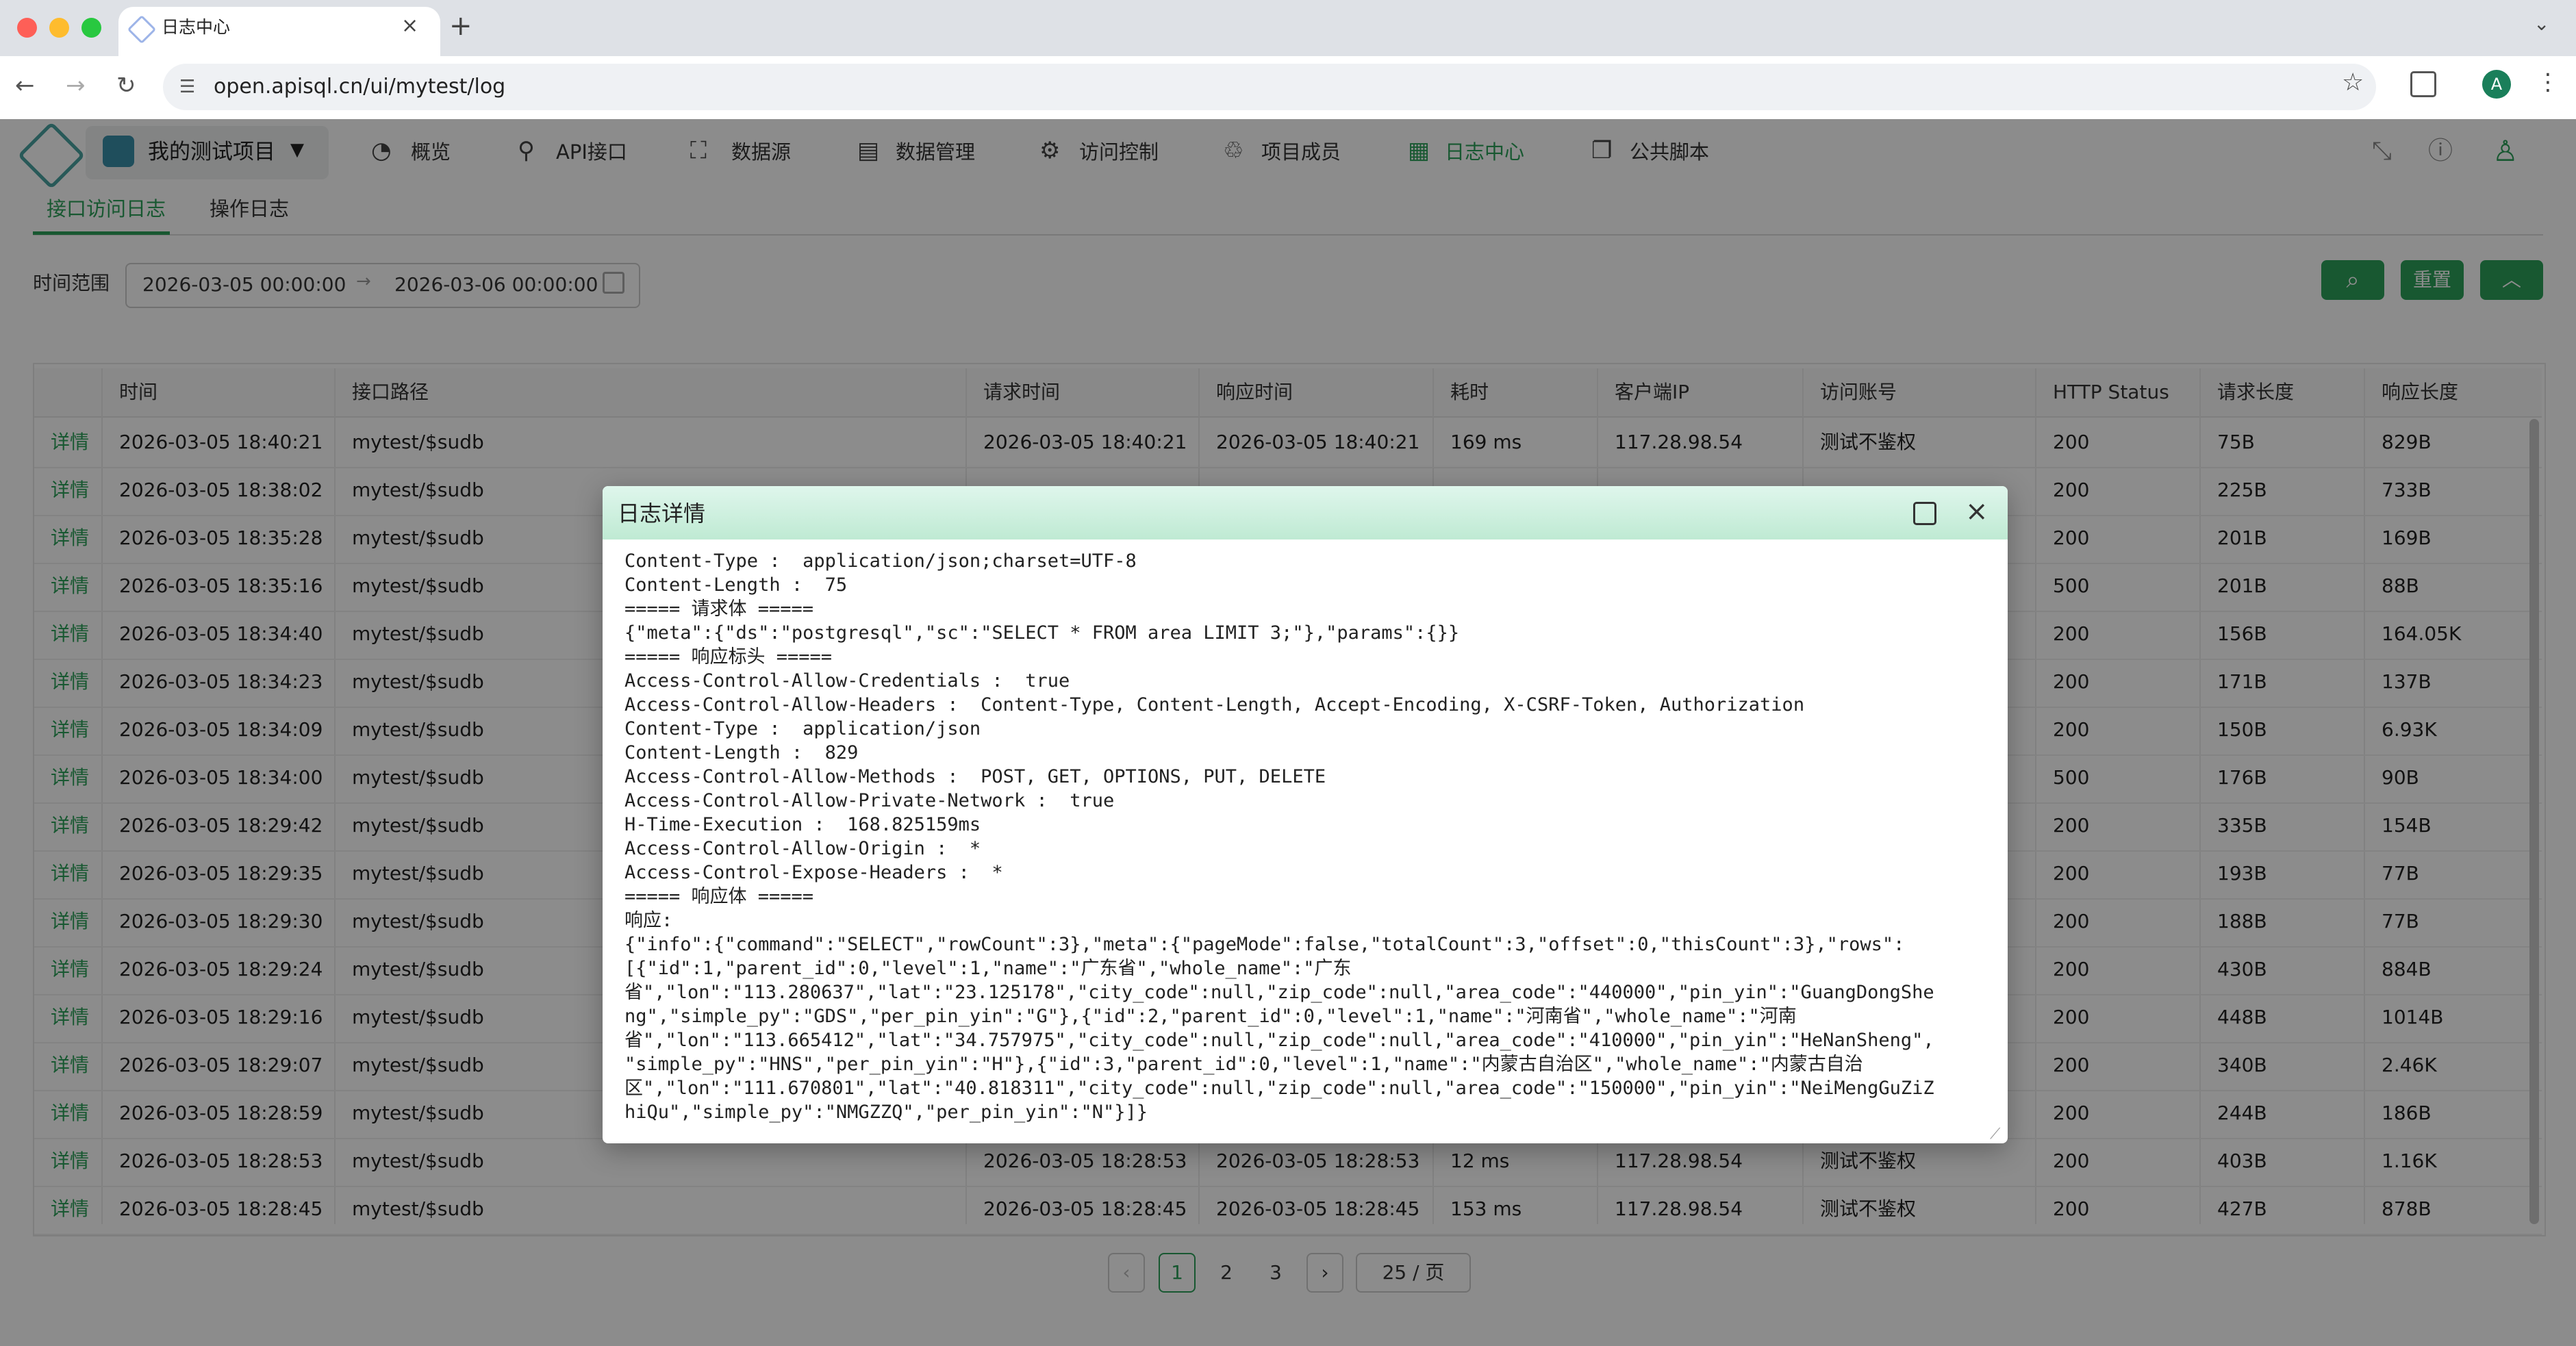 Image resolution: width=2576 pixels, height=1346 pixels. Describe the element at coordinates (2423, 84) in the screenshot. I see `extensions-icon` at that location.